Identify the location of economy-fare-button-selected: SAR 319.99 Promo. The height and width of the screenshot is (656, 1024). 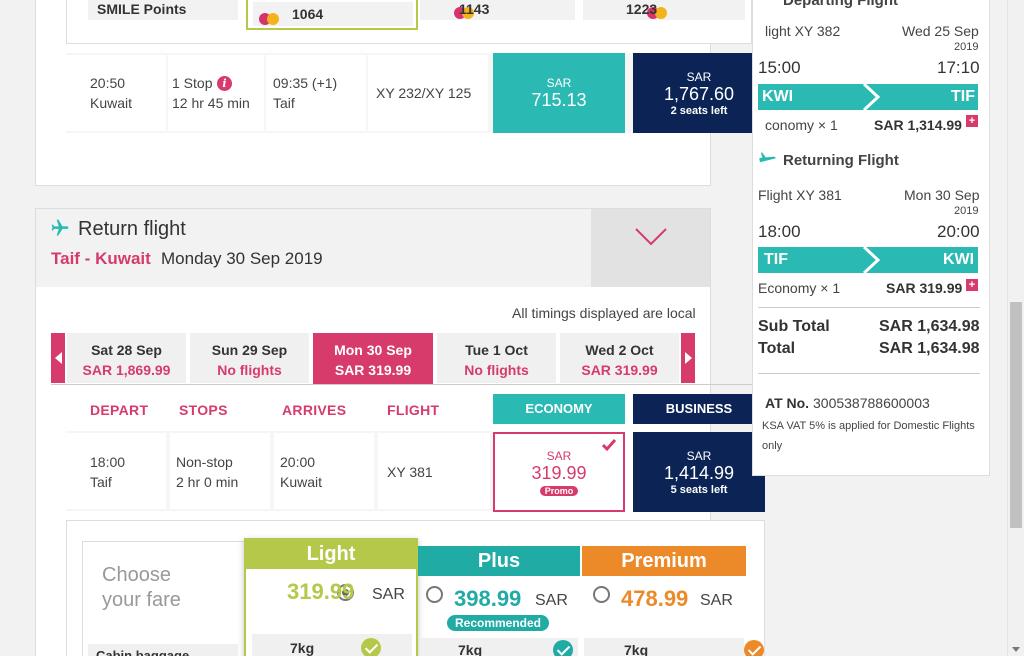
(559, 472).